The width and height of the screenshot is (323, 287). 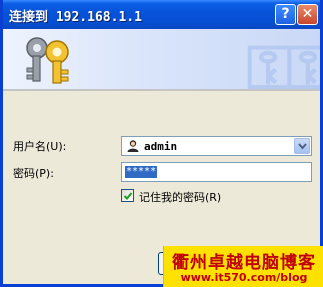 I want to click on username-label: 用户名(U):, so click(x=40, y=146).